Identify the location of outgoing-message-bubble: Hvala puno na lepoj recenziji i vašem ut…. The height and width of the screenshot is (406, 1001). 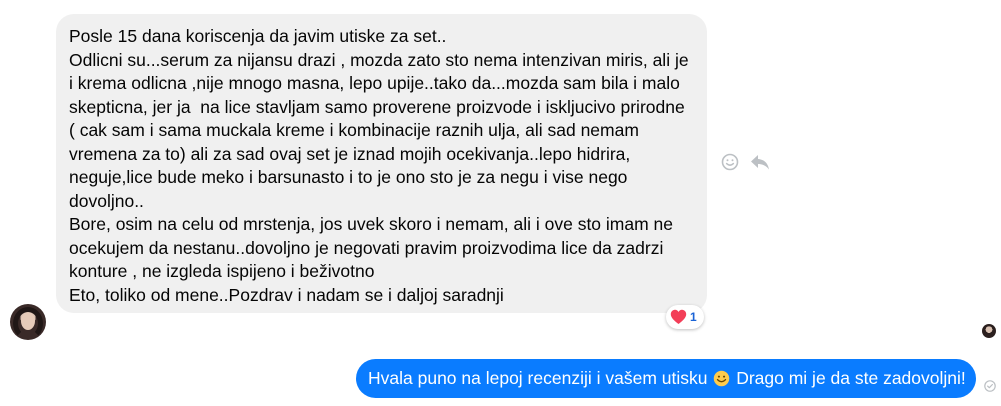
(666, 378).